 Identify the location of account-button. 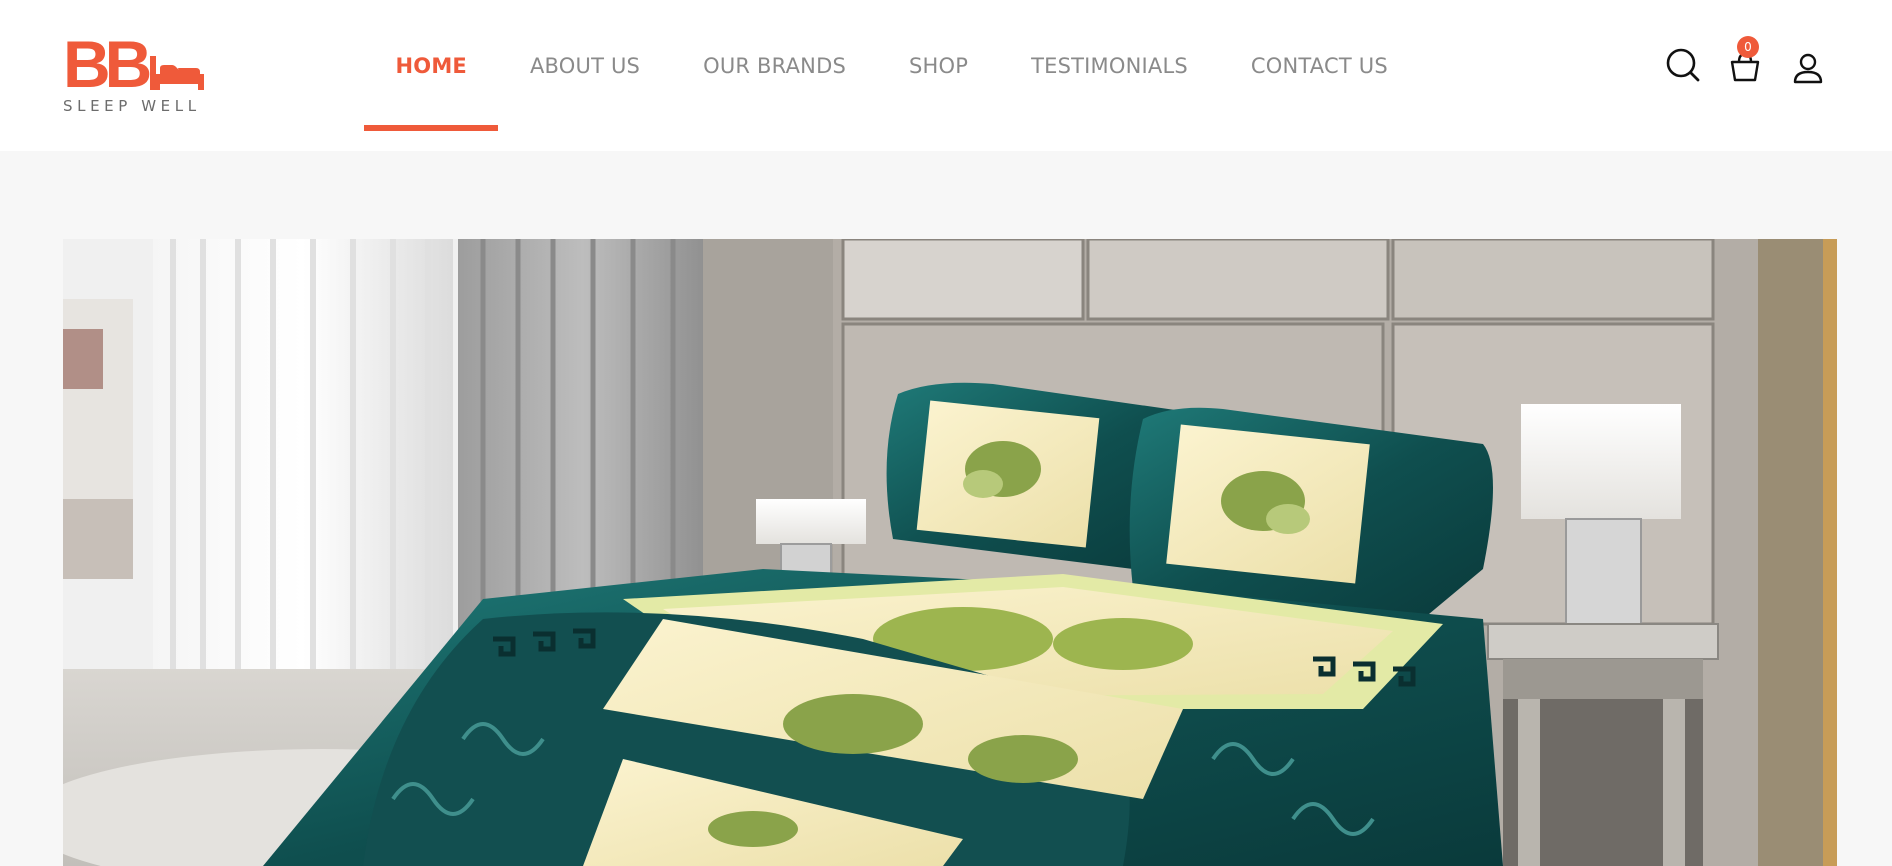
(1810, 70).